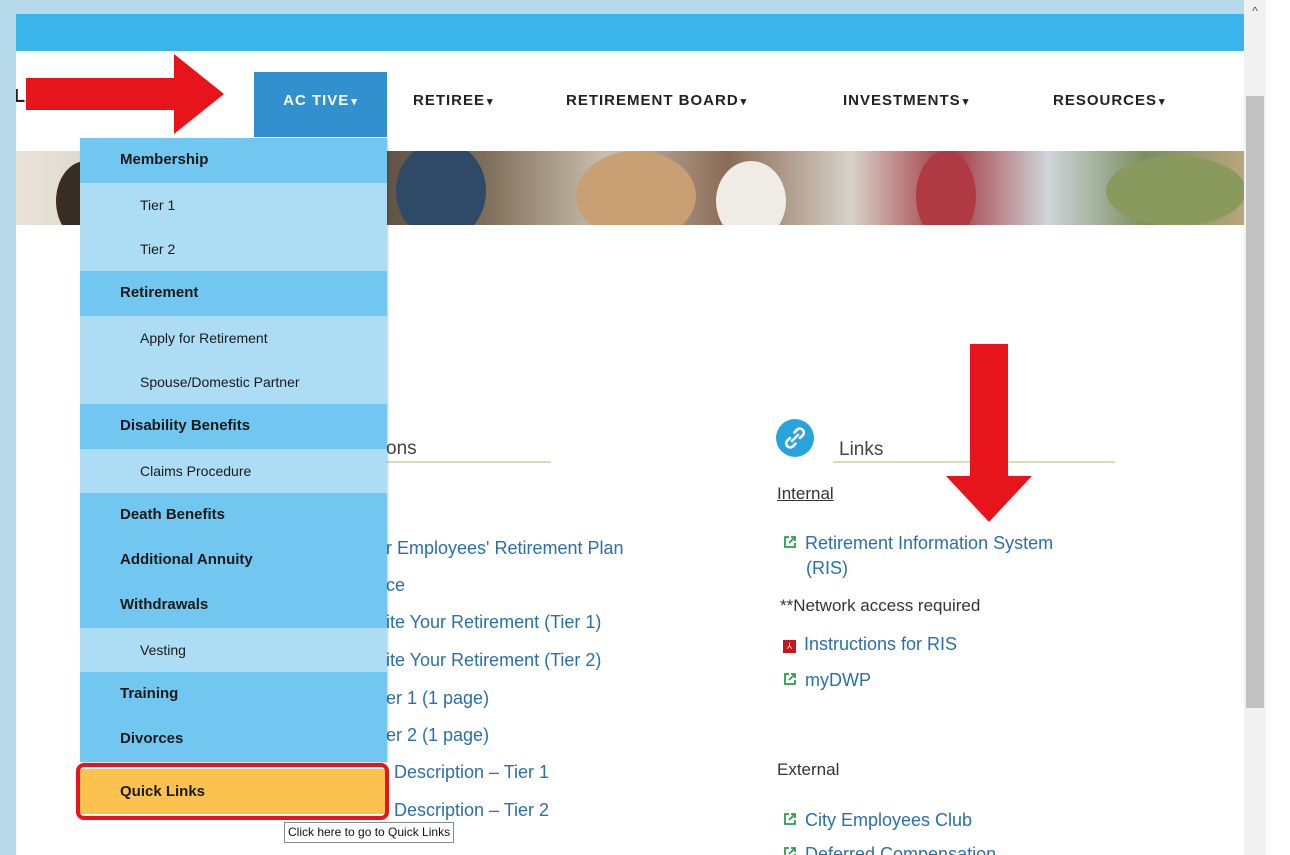 This screenshot has width=1290, height=855. What do you see at coordinates (795, 438) in the screenshot?
I see `chain-link-icon` at bounding box center [795, 438].